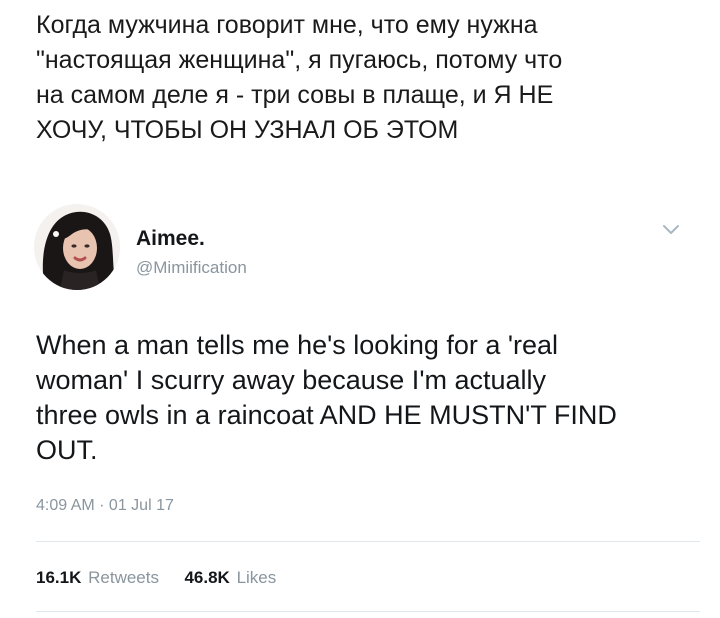  What do you see at coordinates (207, 577) in the screenshot?
I see `likes-count: 46.8K` at bounding box center [207, 577].